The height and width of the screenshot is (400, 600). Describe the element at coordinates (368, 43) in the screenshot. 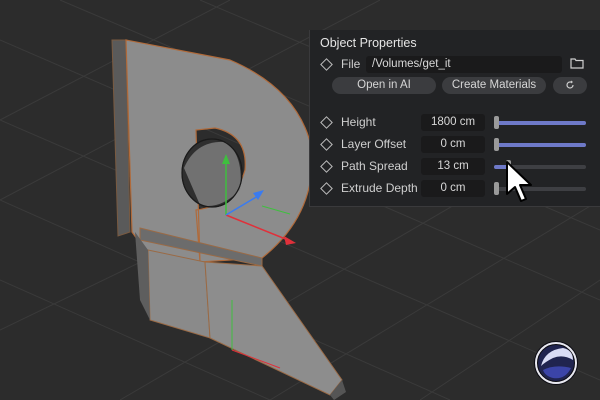

I see `panel-title: Object Properties` at that location.